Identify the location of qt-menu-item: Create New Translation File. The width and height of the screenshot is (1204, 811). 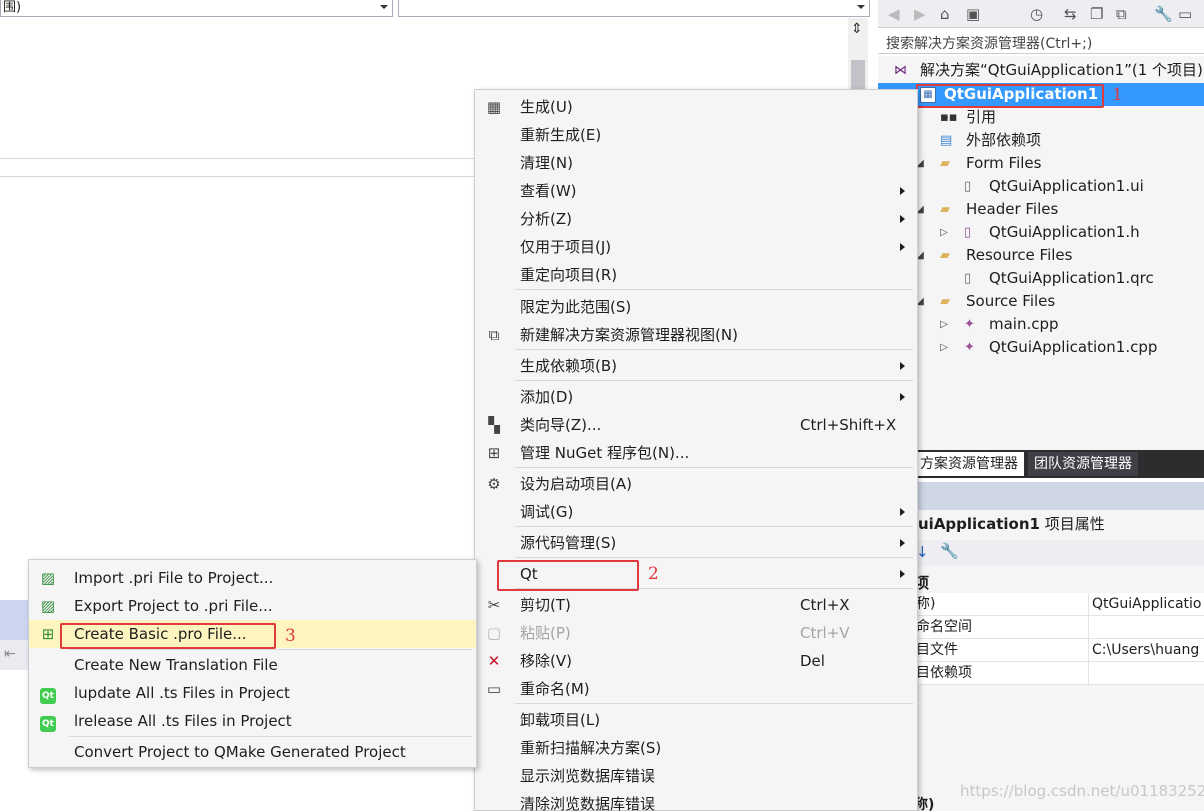
(252, 665).